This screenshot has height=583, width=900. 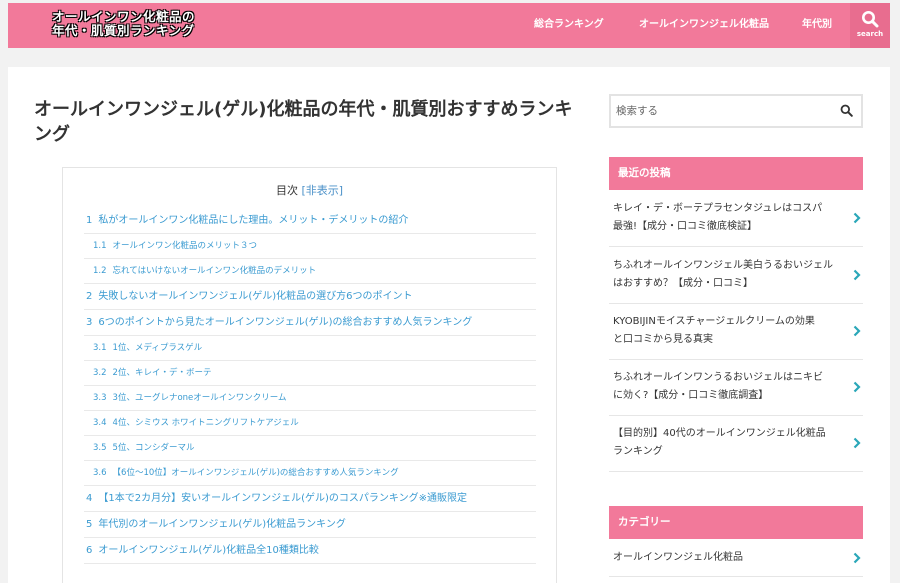 What do you see at coordinates (199, 398) in the screenshot?
I see `toc-item-label: 3位、ユーグレナoneオールインワンクリーム` at bounding box center [199, 398].